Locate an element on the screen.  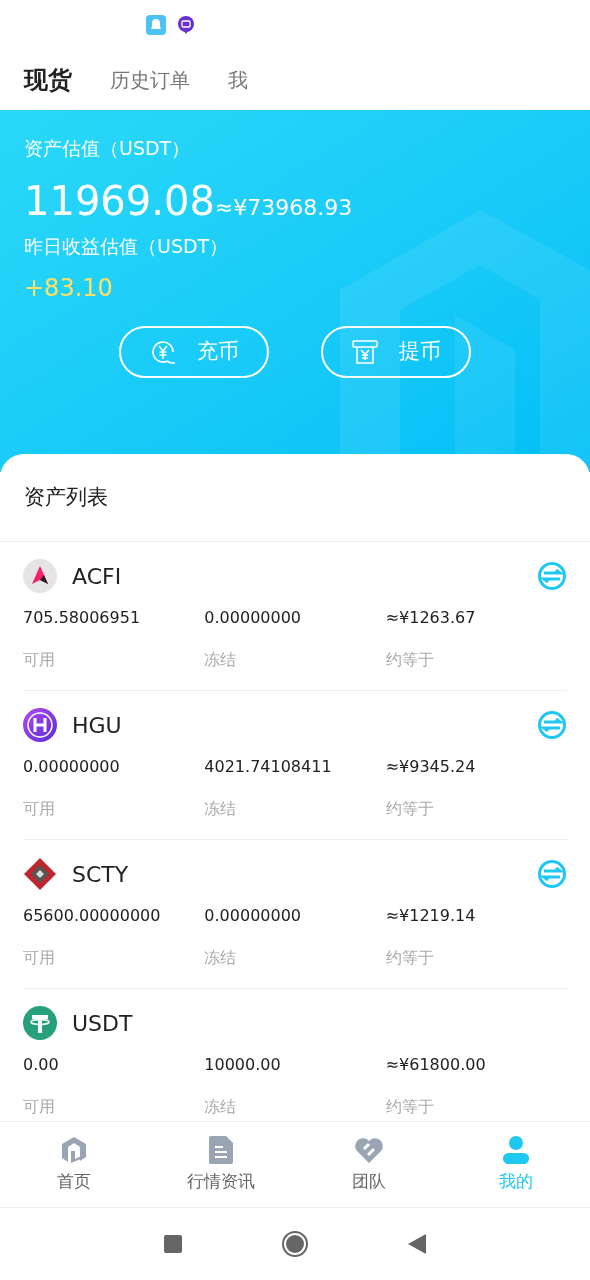
document-icon is located at coordinates (221, 1149).